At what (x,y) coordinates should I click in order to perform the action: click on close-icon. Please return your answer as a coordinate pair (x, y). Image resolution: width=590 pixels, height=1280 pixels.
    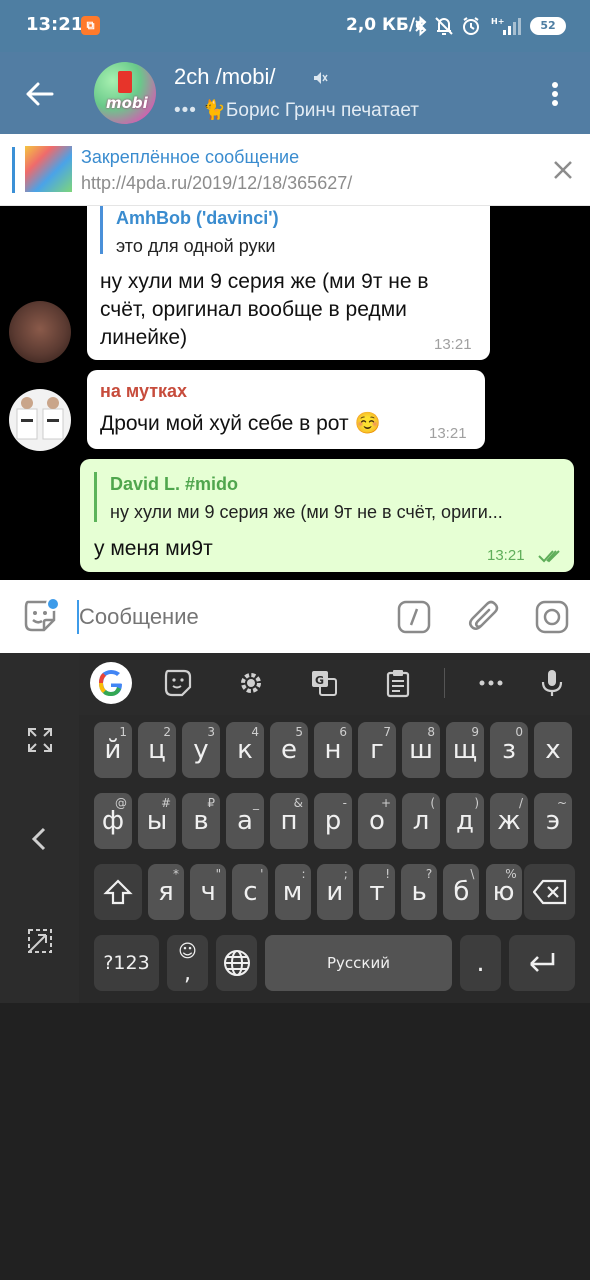
    Looking at the image, I should click on (563, 170).